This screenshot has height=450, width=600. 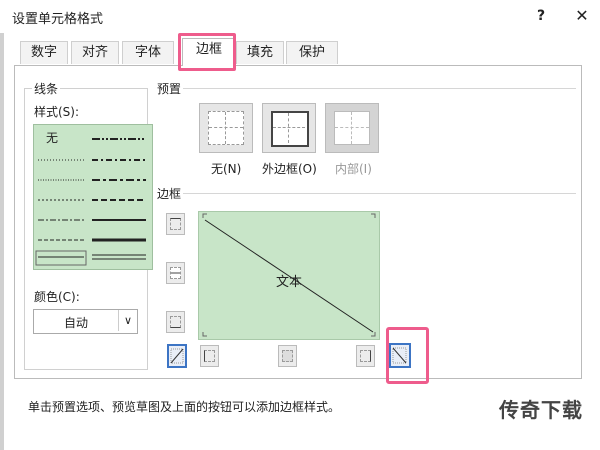 What do you see at coordinates (541, 410) in the screenshot?
I see `watermark: 传奇下载` at bounding box center [541, 410].